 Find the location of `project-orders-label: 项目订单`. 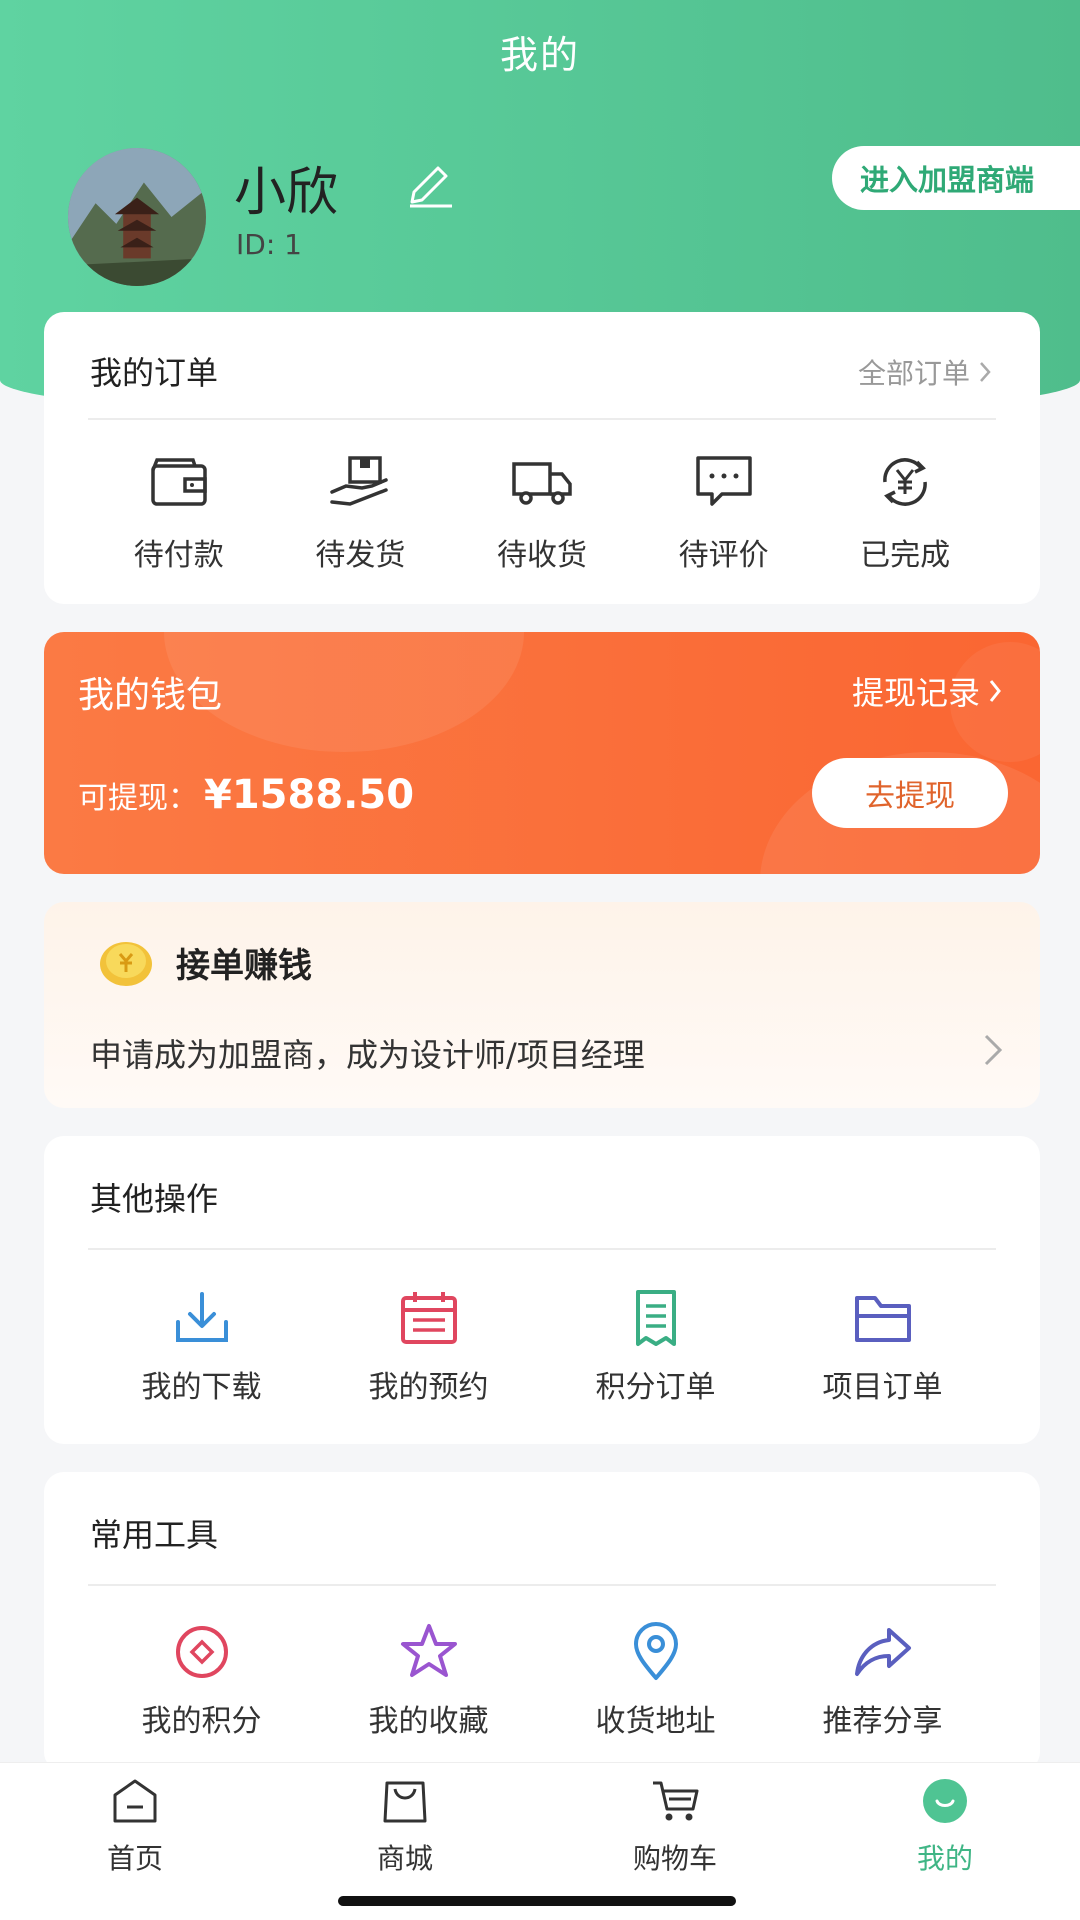

project-orders-label: 项目订单 is located at coordinates (882, 1387).